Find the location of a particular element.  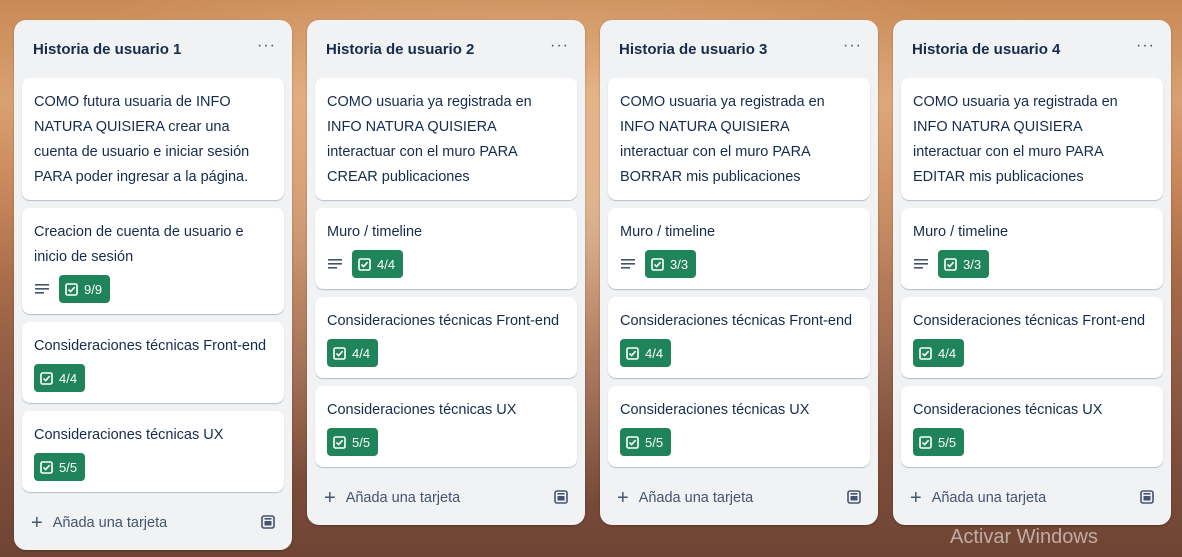

card-task: Muro / timeline 4/4 is located at coordinates (446, 248).